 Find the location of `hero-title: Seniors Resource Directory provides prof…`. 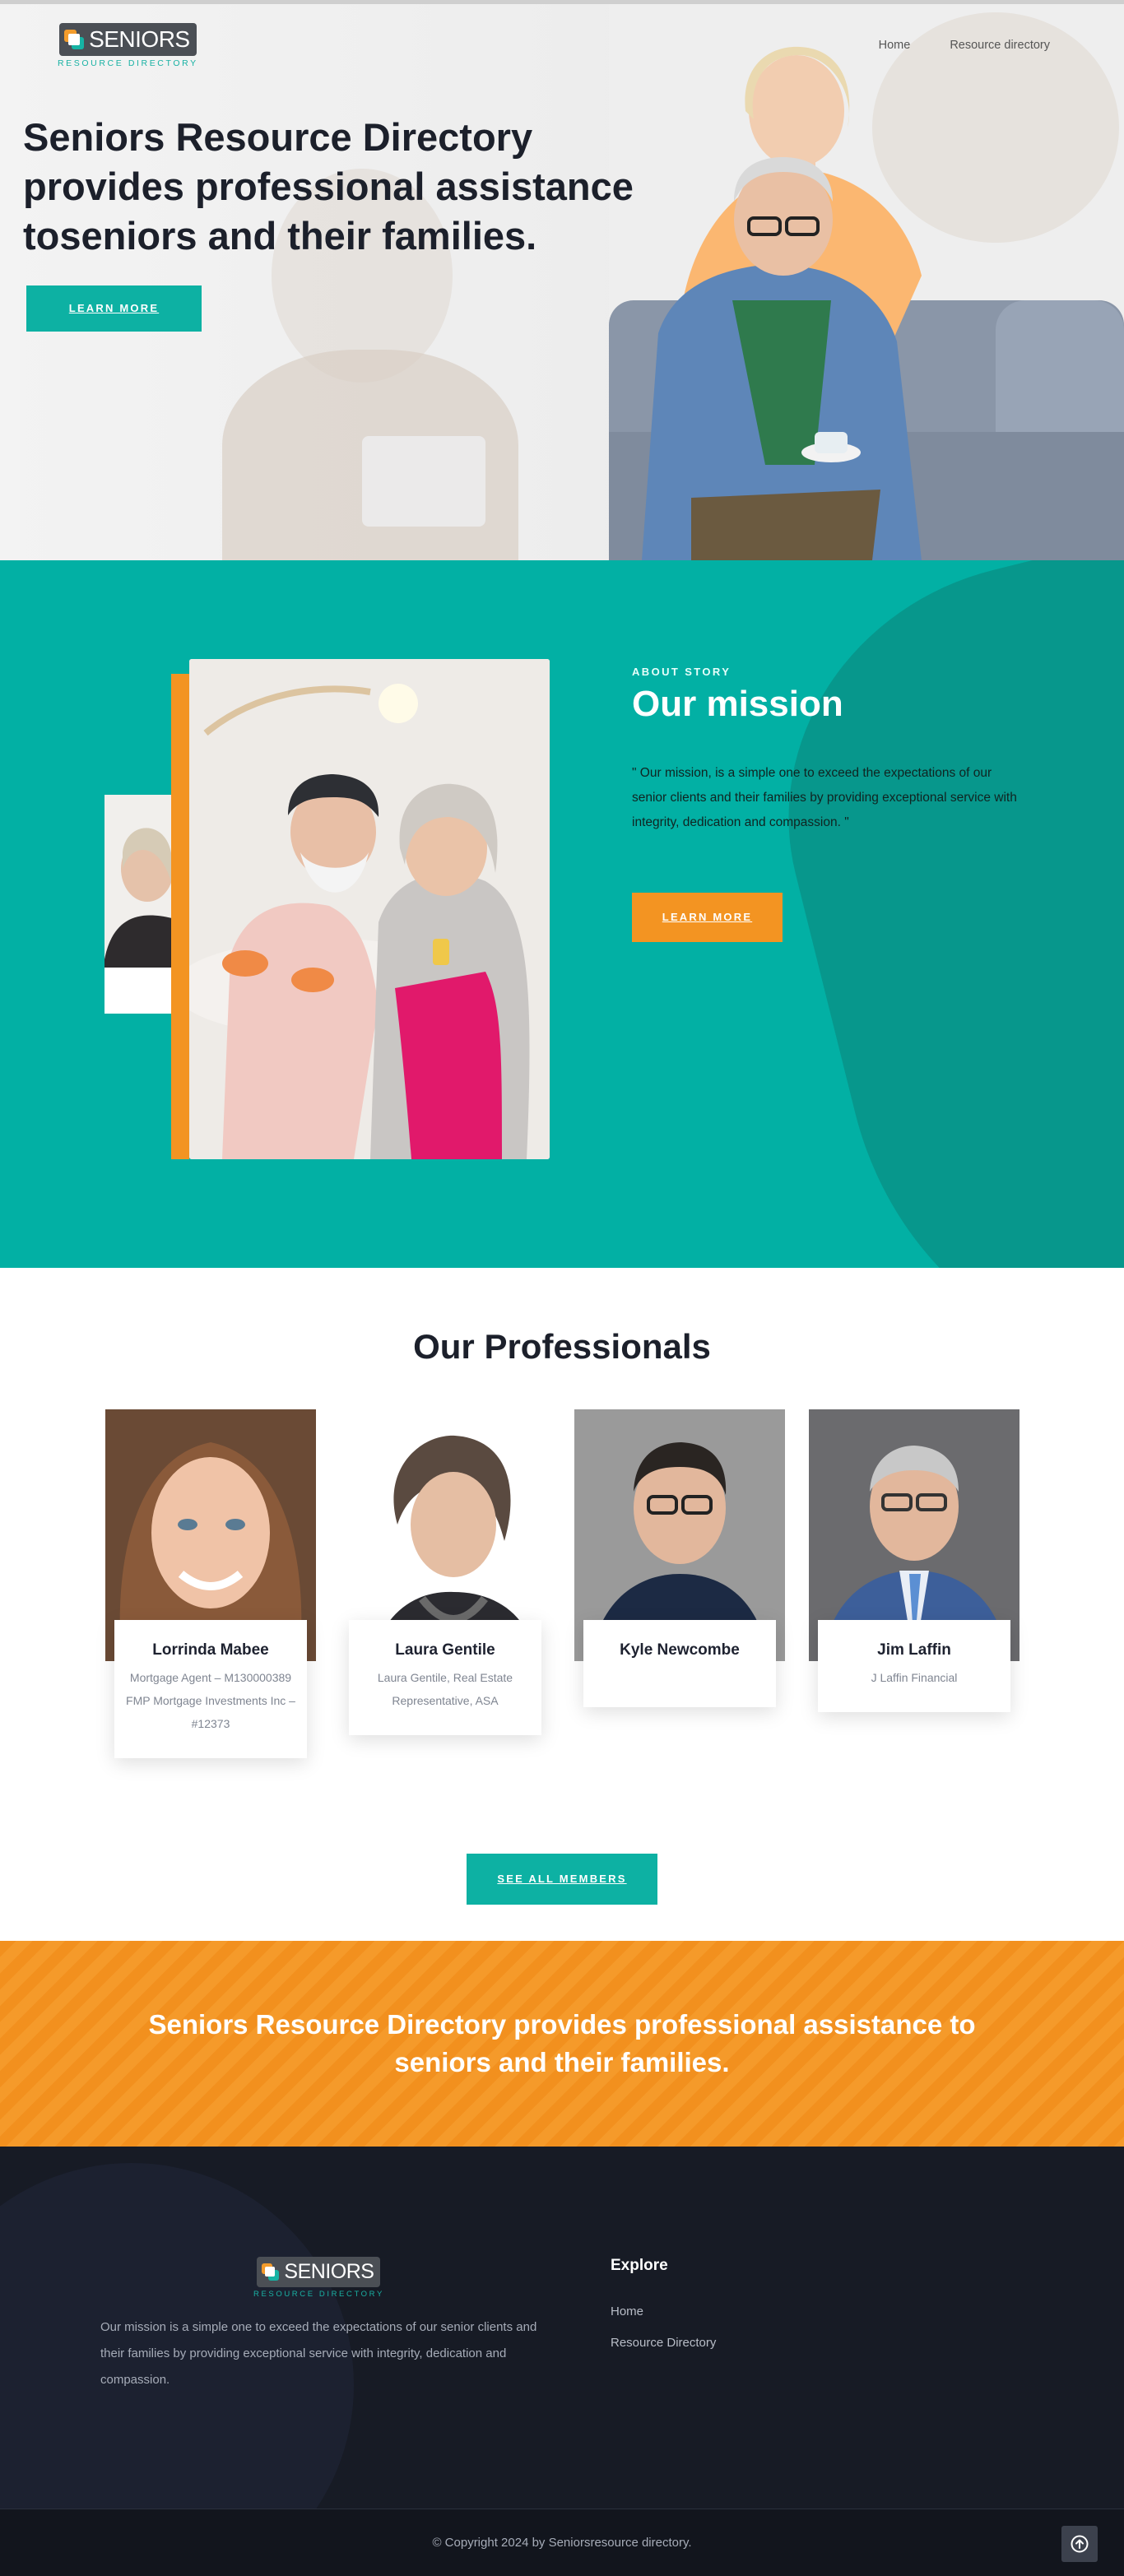

hero-title: Seniors Resource Directory provides prof… is located at coordinates (328, 186).